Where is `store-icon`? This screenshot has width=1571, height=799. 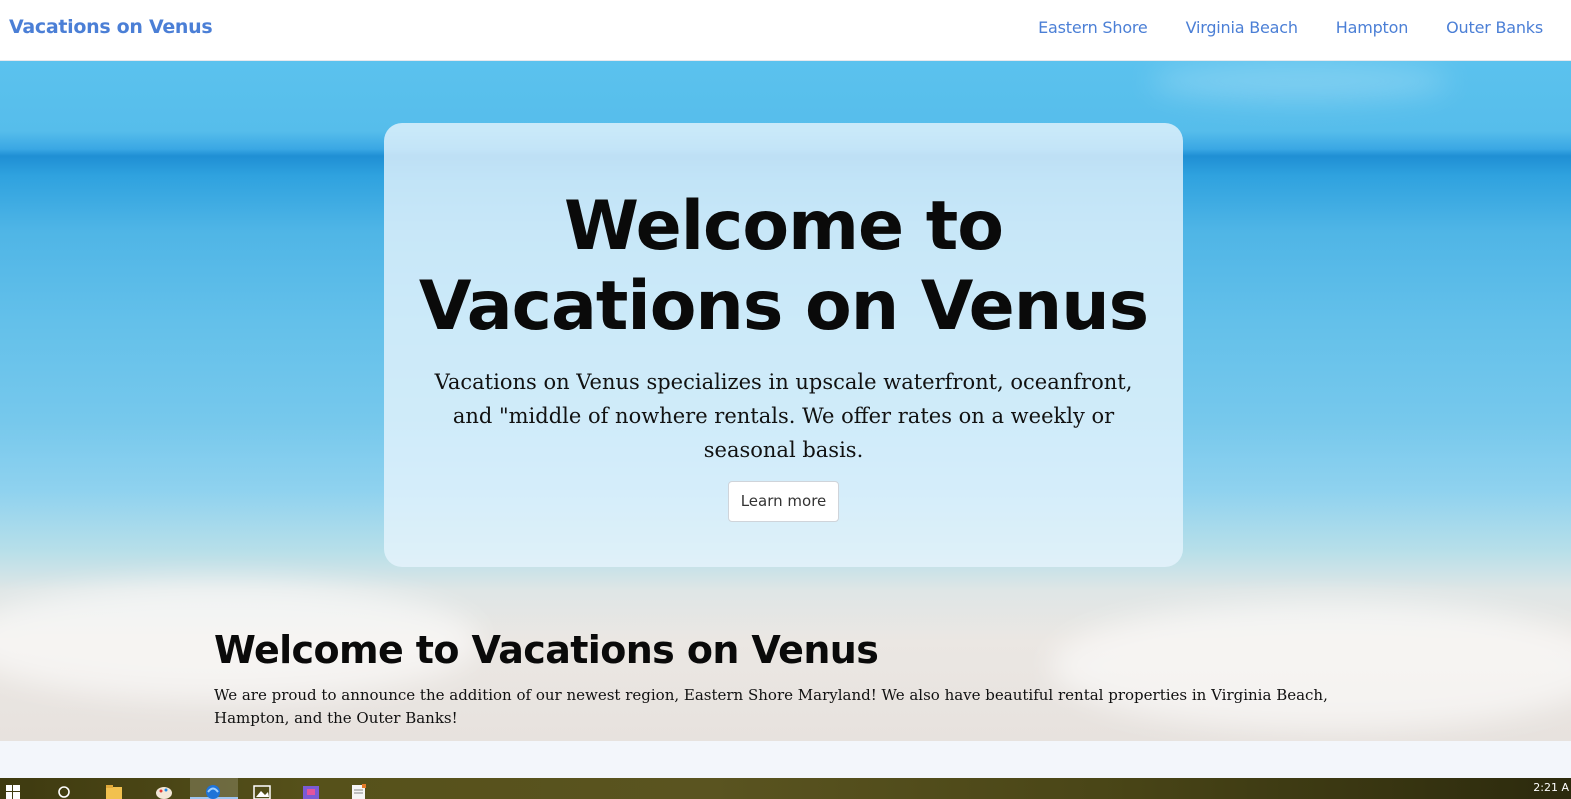
store-icon is located at coordinates (311, 790).